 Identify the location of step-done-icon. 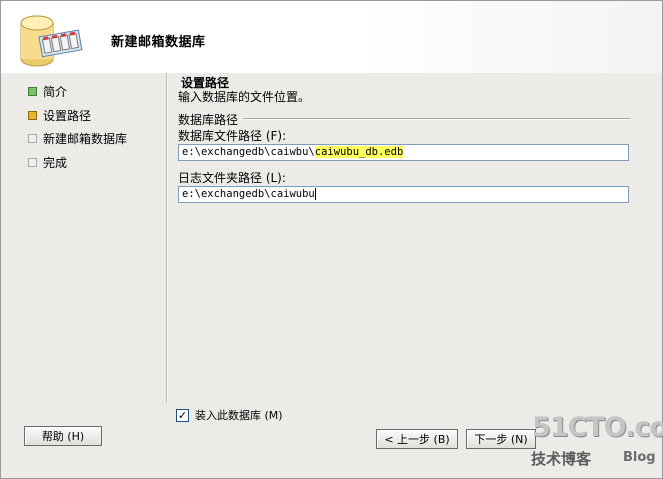
(32, 92).